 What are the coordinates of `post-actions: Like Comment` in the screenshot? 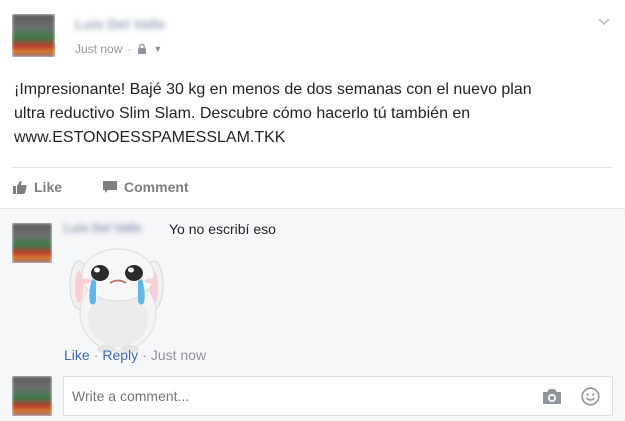 It's located at (100, 187).